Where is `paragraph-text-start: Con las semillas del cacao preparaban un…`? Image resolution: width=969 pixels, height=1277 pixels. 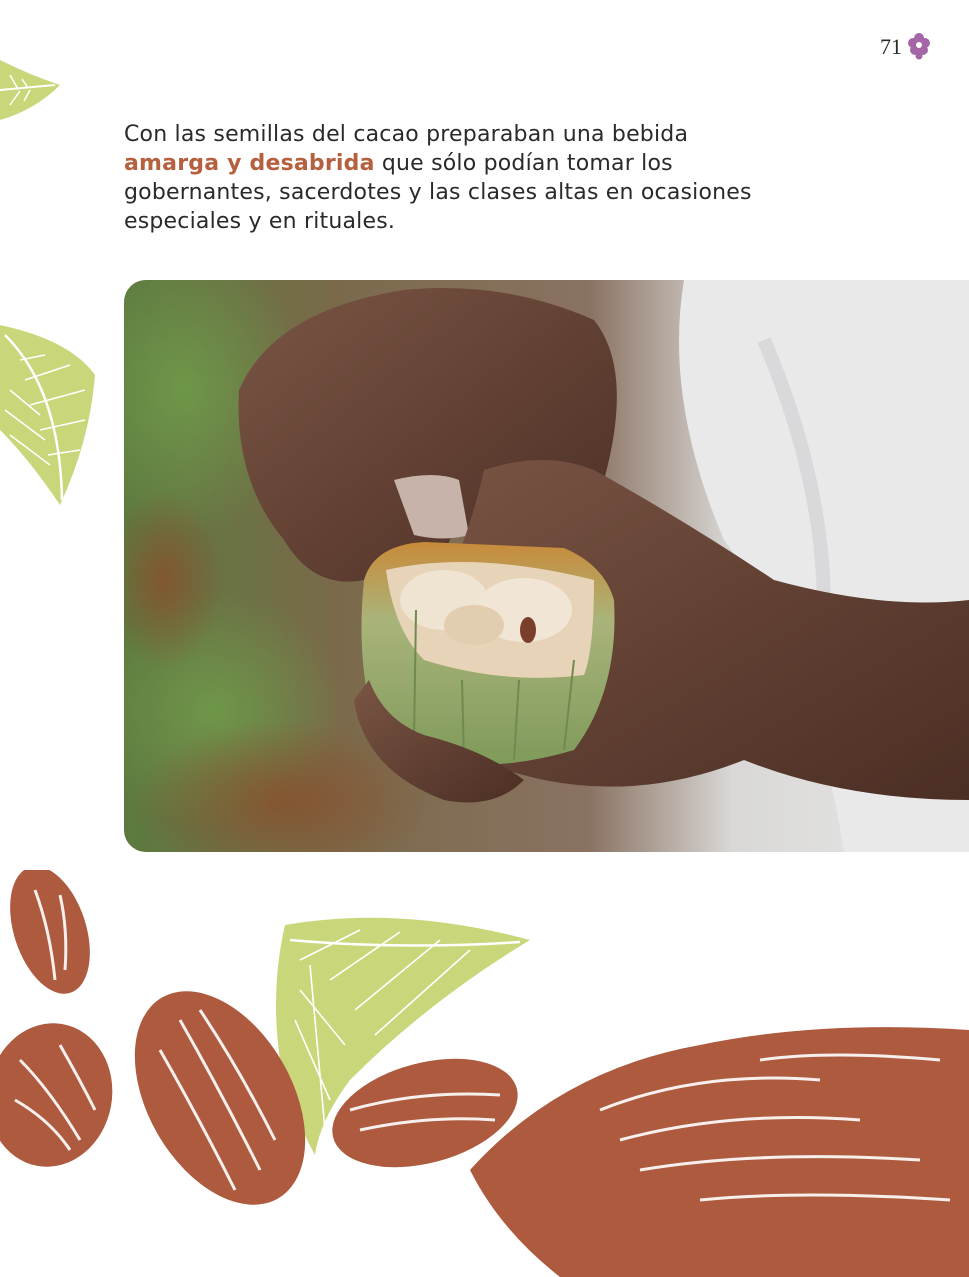 paragraph-text-start: Con las semillas del cacao preparaban un… is located at coordinates (406, 134).